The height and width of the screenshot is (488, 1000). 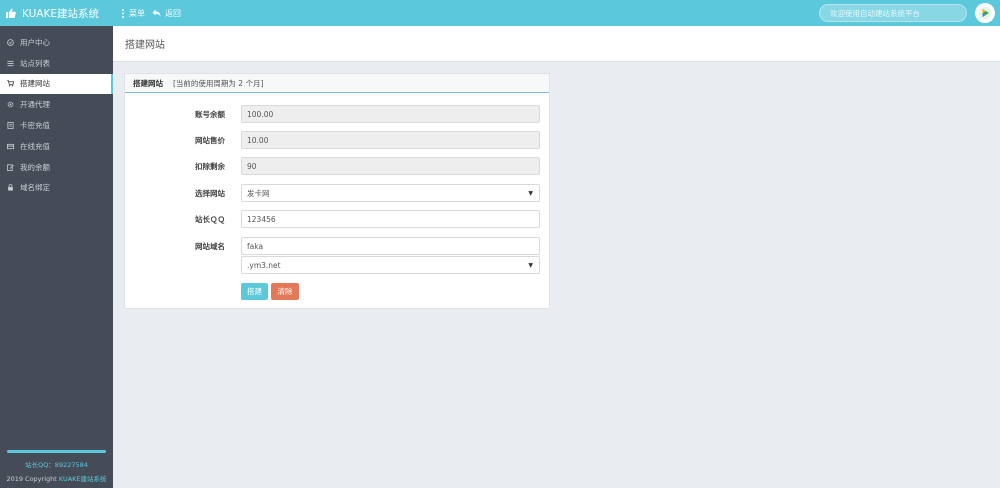 I want to click on card-icon, so click(x=10, y=126).